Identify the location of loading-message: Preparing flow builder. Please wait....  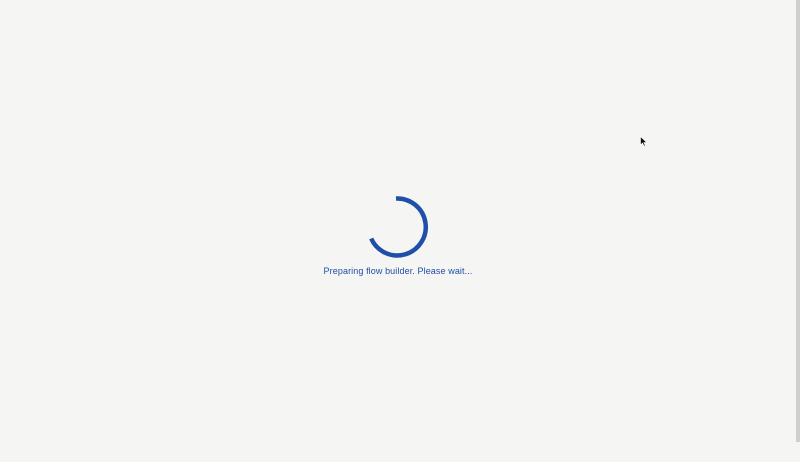
(398, 271).